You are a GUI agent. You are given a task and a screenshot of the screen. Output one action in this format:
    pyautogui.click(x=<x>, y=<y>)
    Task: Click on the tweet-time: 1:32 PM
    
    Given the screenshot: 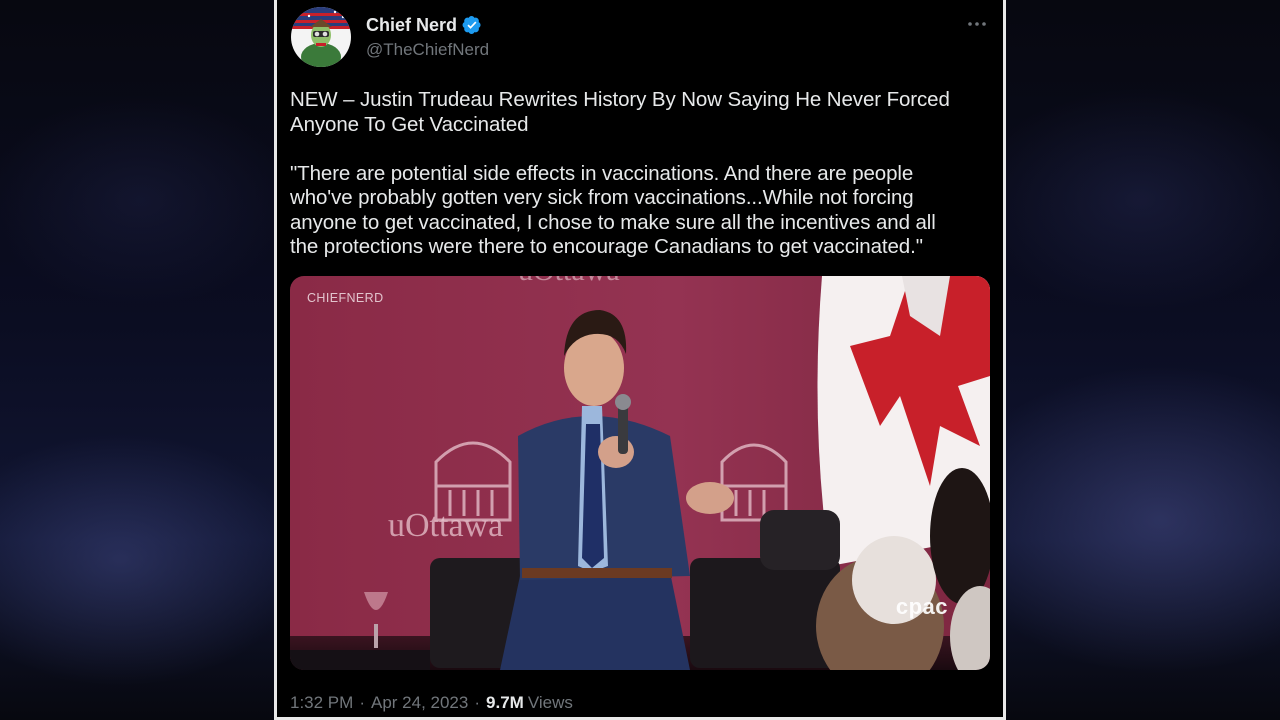 What is the action you would take?
    pyautogui.click(x=321, y=703)
    